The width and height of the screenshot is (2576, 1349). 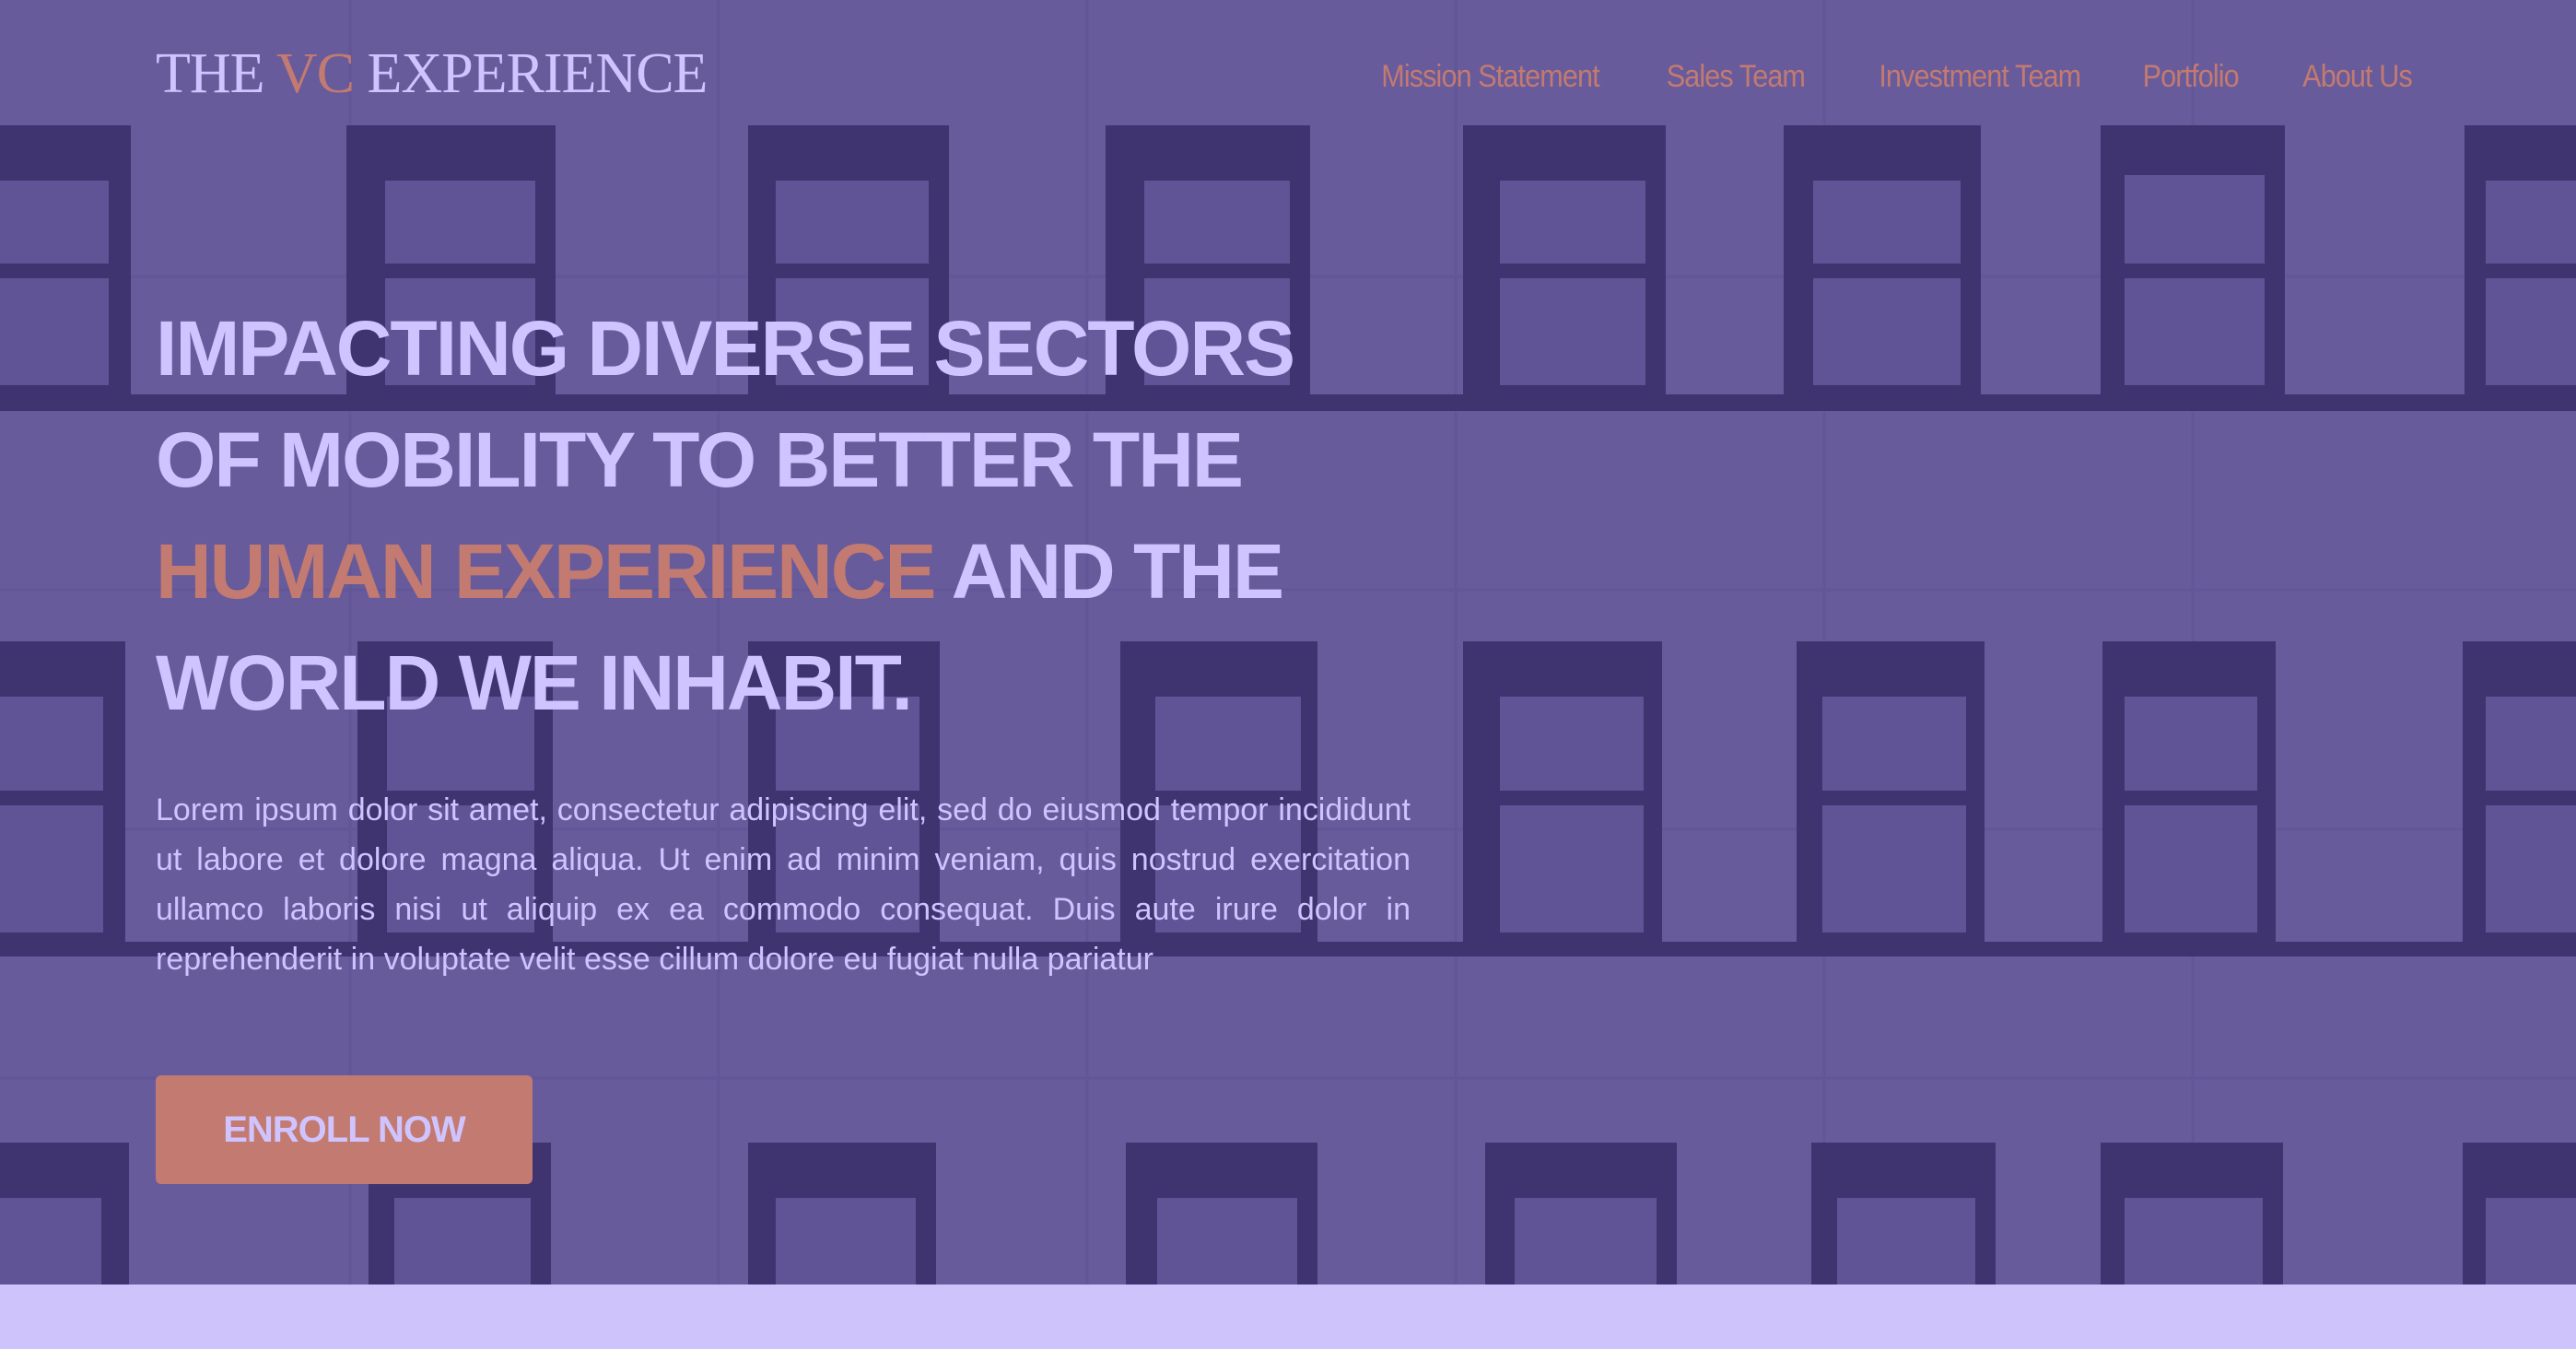 What do you see at coordinates (531, 74) in the screenshot?
I see `brand-logo-part3: EXPERIENCE` at bounding box center [531, 74].